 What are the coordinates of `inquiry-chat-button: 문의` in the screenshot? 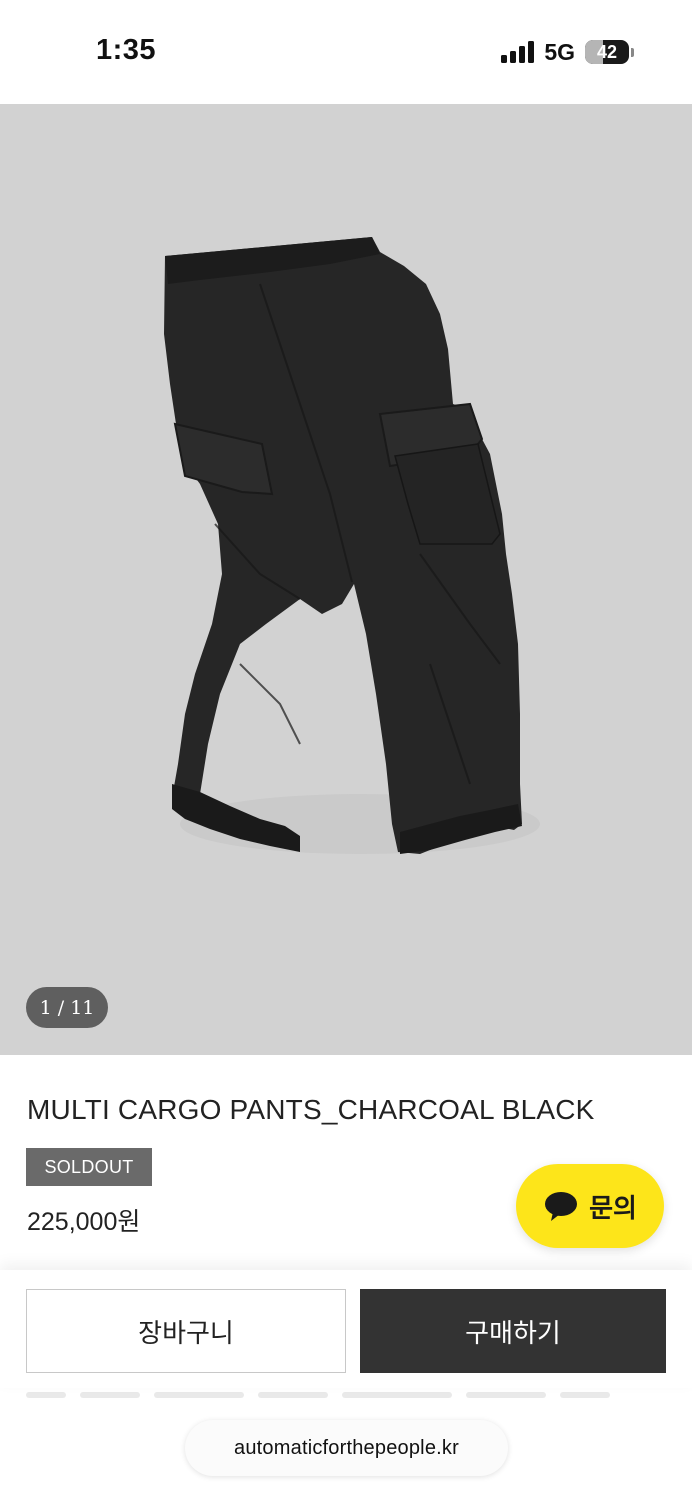 It's located at (590, 1206).